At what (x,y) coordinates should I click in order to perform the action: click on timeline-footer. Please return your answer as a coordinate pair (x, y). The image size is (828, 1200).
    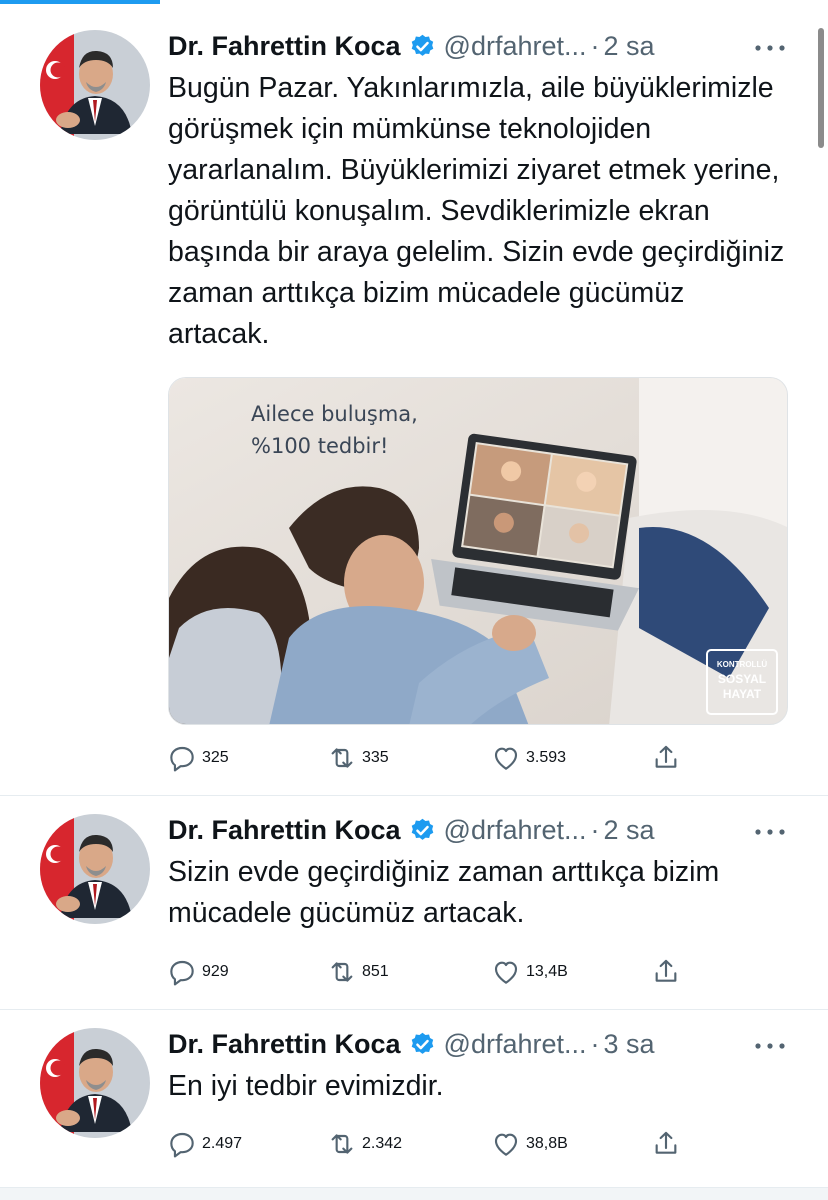
    Looking at the image, I should click on (414, 1194).